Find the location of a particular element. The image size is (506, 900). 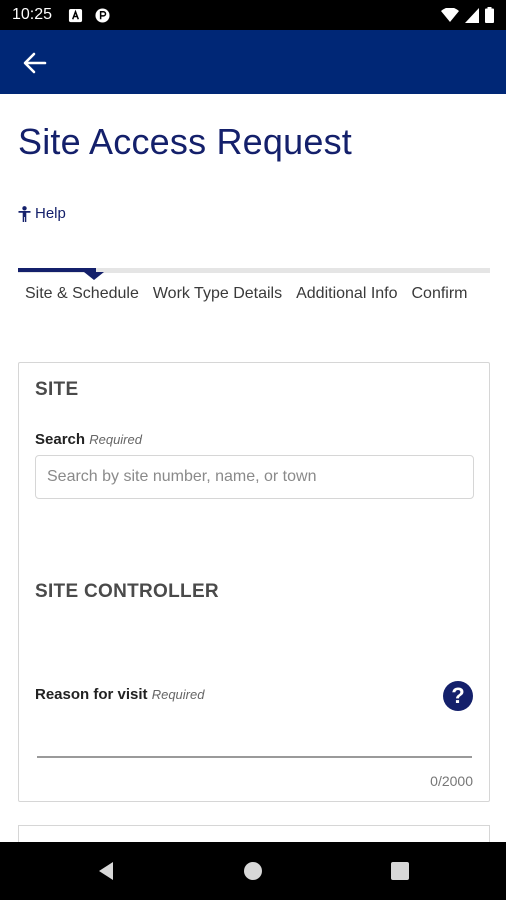

nav-home-icon is located at coordinates (253, 871).